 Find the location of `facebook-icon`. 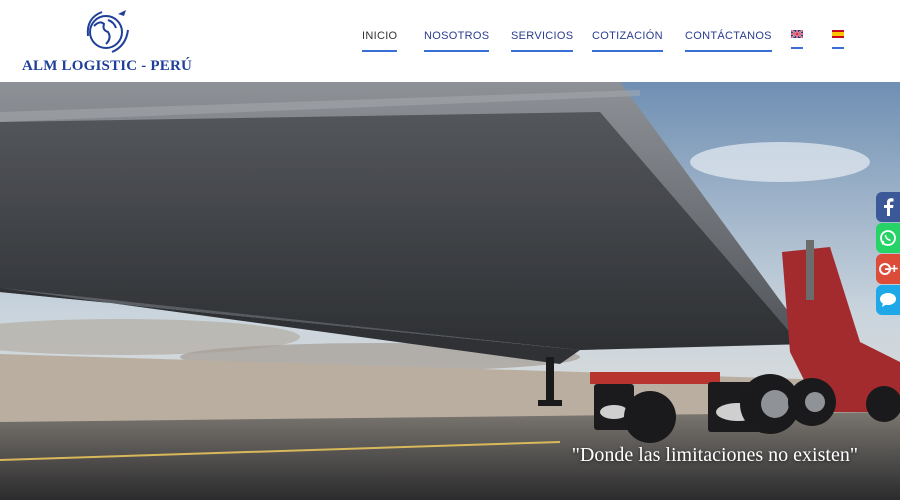

facebook-icon is located at coordinates (889, 207).